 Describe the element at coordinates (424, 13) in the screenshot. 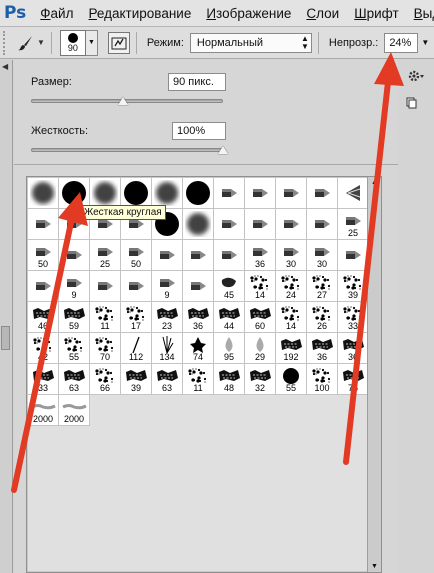

I see `menu-select: Выделен` at that location.